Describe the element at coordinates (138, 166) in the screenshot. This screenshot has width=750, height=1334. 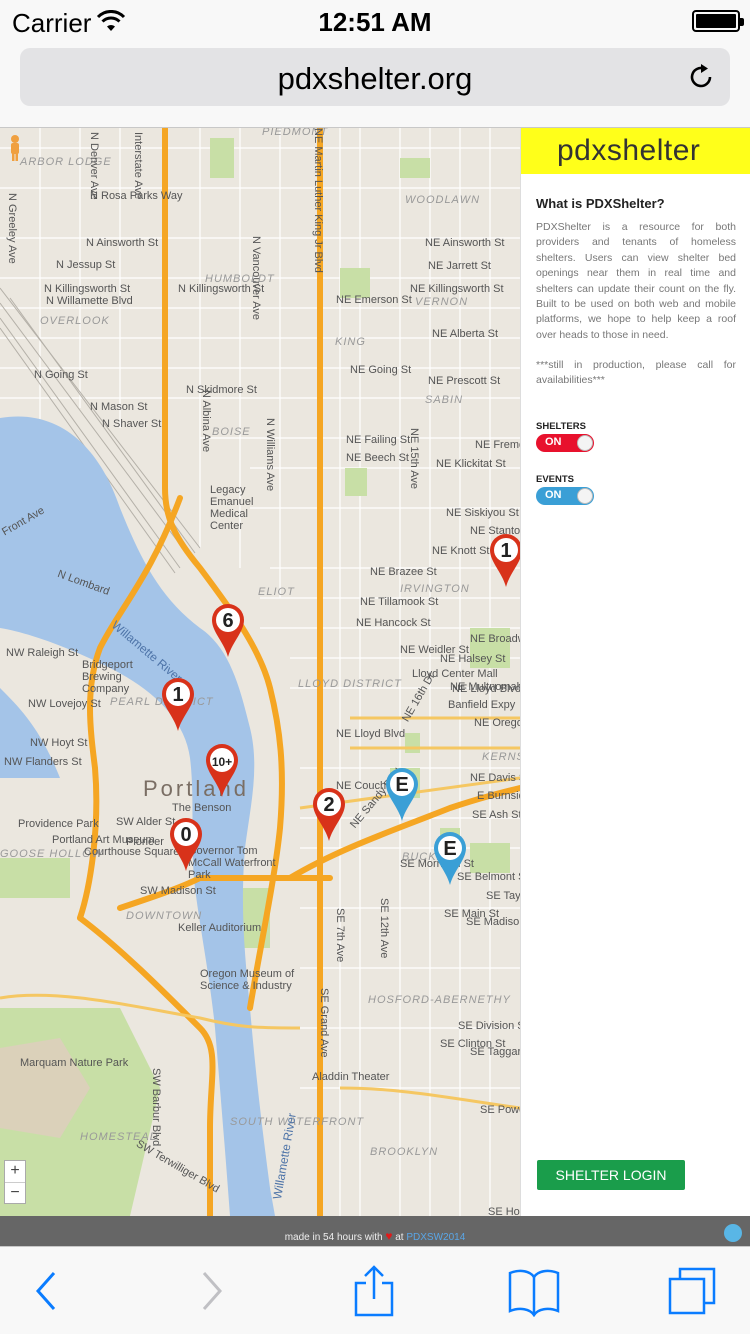
I see `street-label: Interstate Ave` at that location.